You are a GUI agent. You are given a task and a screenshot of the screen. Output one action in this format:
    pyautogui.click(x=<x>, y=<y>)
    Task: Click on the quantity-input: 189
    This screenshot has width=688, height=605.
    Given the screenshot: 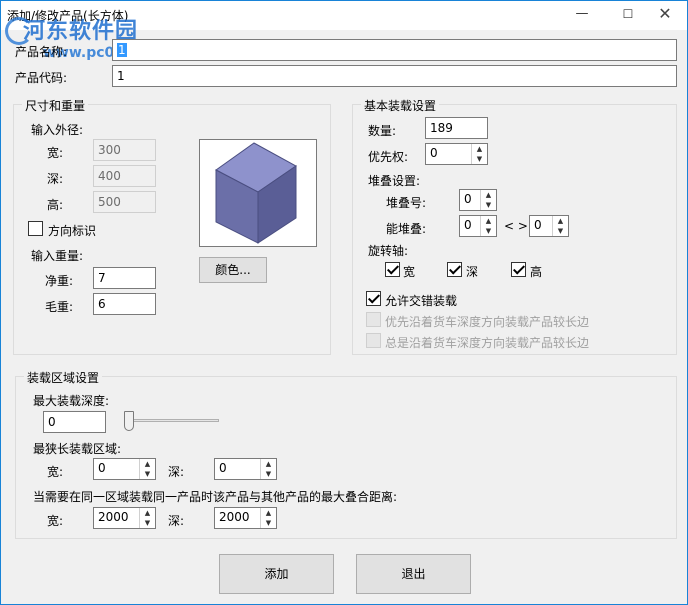 What is the action you would take?
    pyautogui.click(x=456, y=128)
    